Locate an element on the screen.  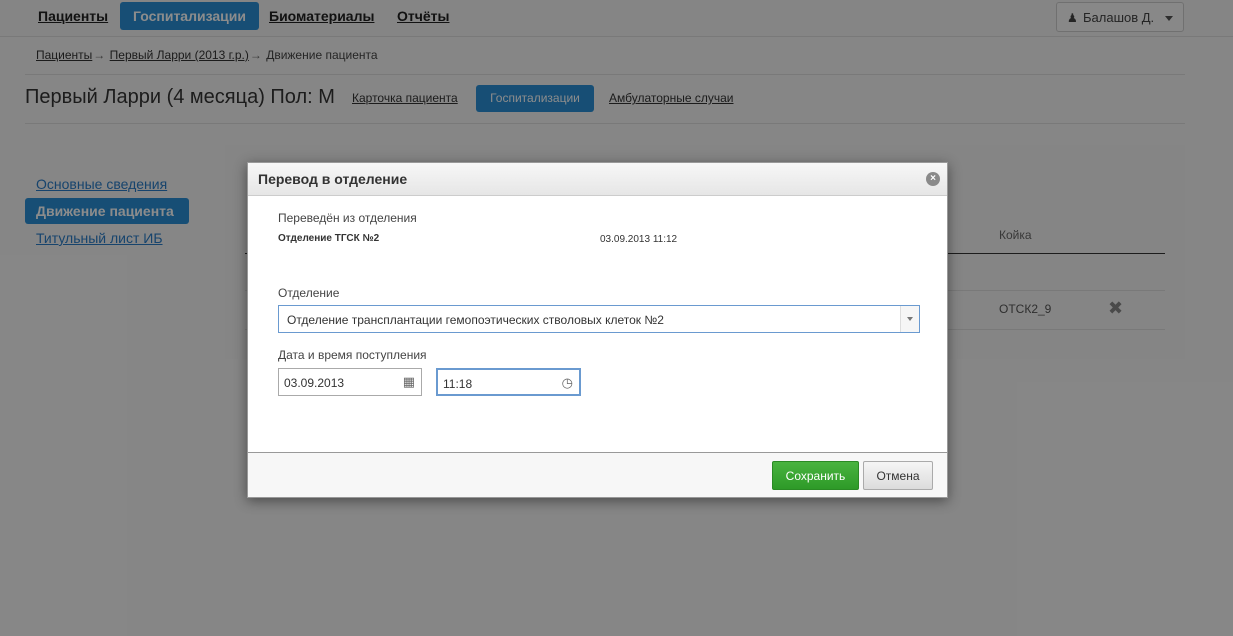
select-arrow is located at coordinates (909, 319).